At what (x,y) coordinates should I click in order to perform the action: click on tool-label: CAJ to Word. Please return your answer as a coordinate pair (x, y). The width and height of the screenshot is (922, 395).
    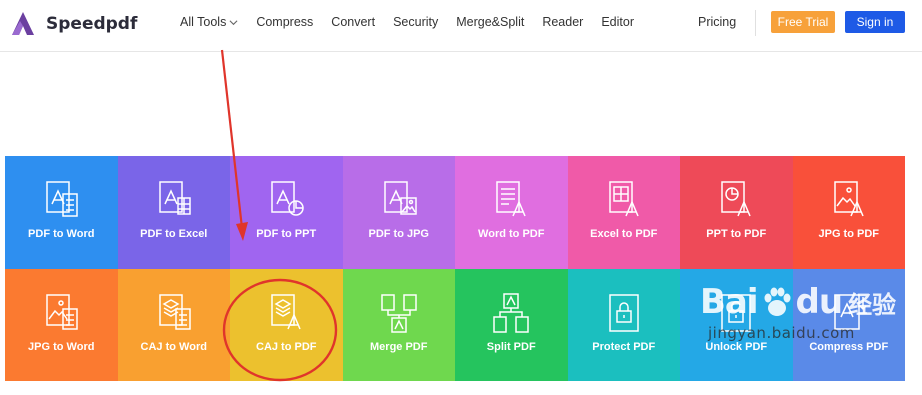
    Looking at the image, I should click on (173, 346).